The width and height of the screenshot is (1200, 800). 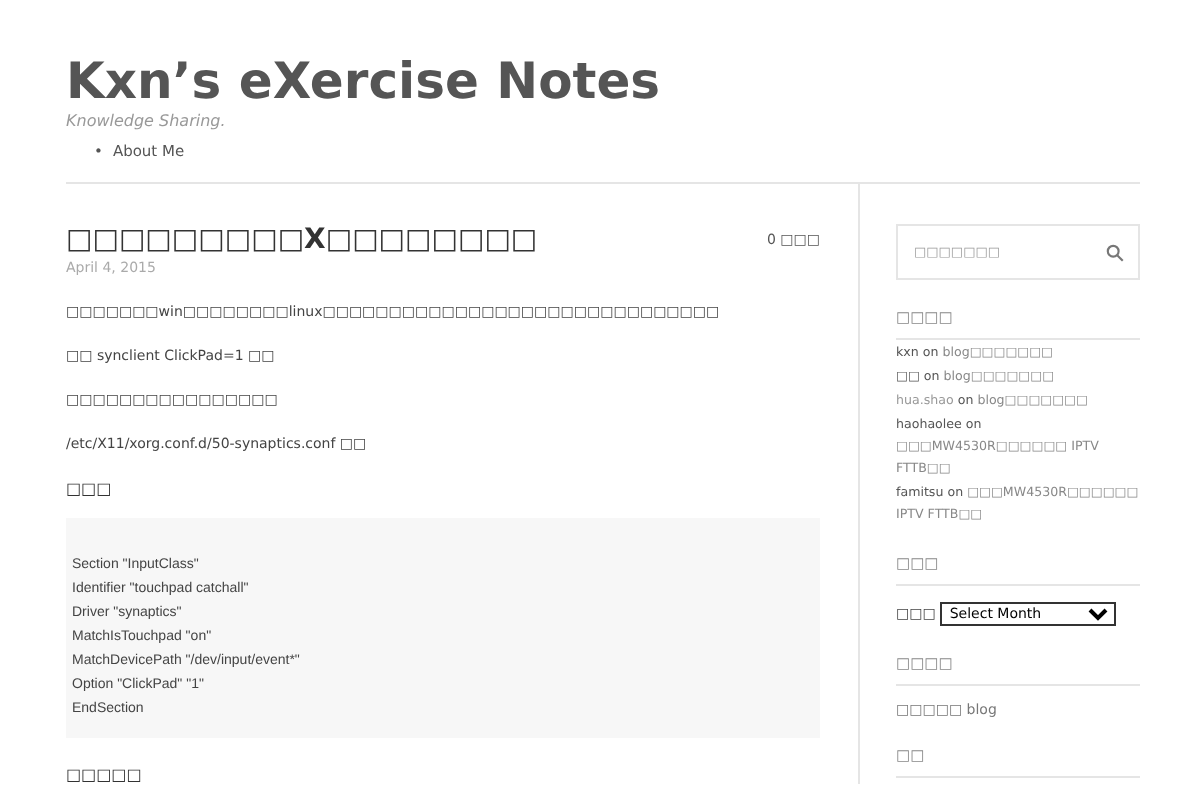 I want to click on post-title: □□□□□□□□□X□□□□□□□□, so click(x=302, y=240).